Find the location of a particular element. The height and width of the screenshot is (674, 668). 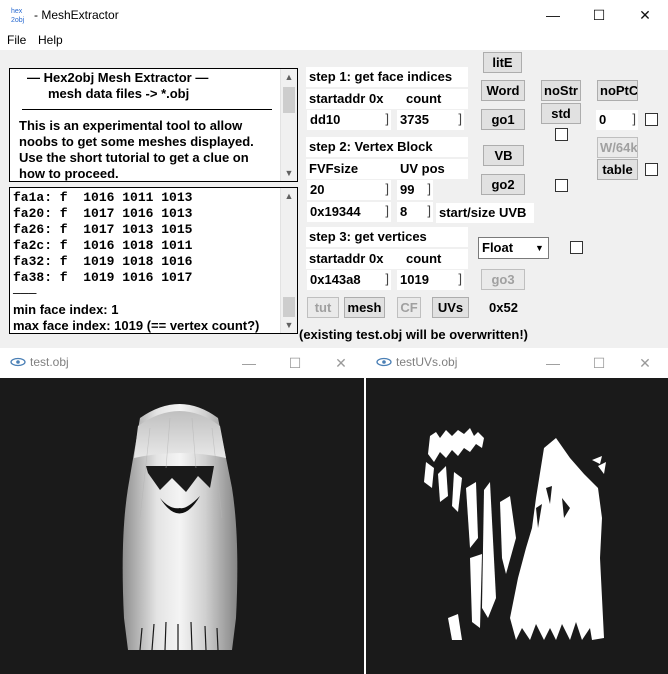

right-value-input: 0 is located at coordinates (617, 120).